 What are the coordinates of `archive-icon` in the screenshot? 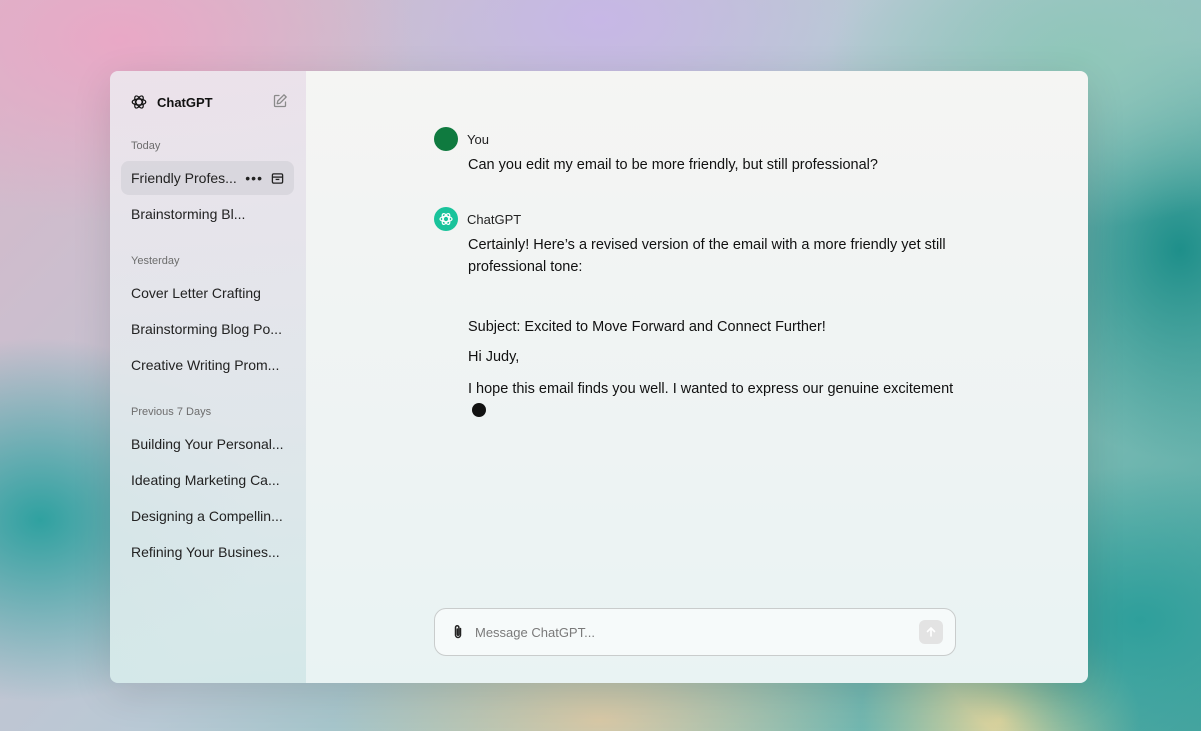 It's located at (277, 178).